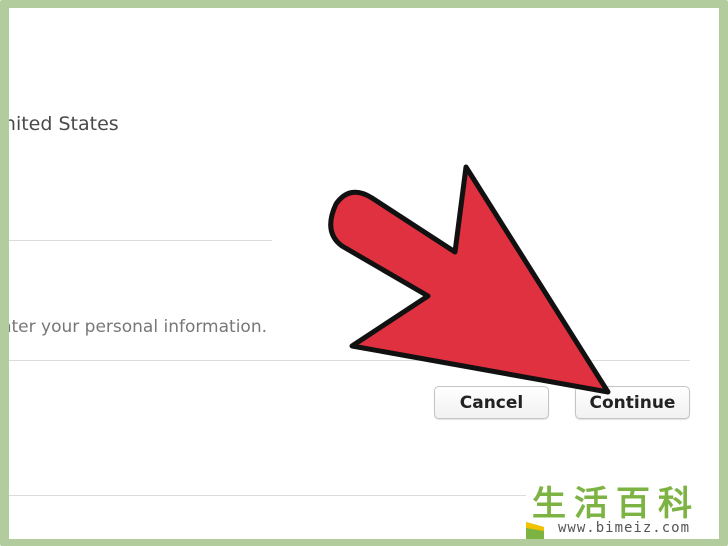 This screenshot has height=546, width=728. I want to click on watermark-stripe-icon, so click(535, 530).